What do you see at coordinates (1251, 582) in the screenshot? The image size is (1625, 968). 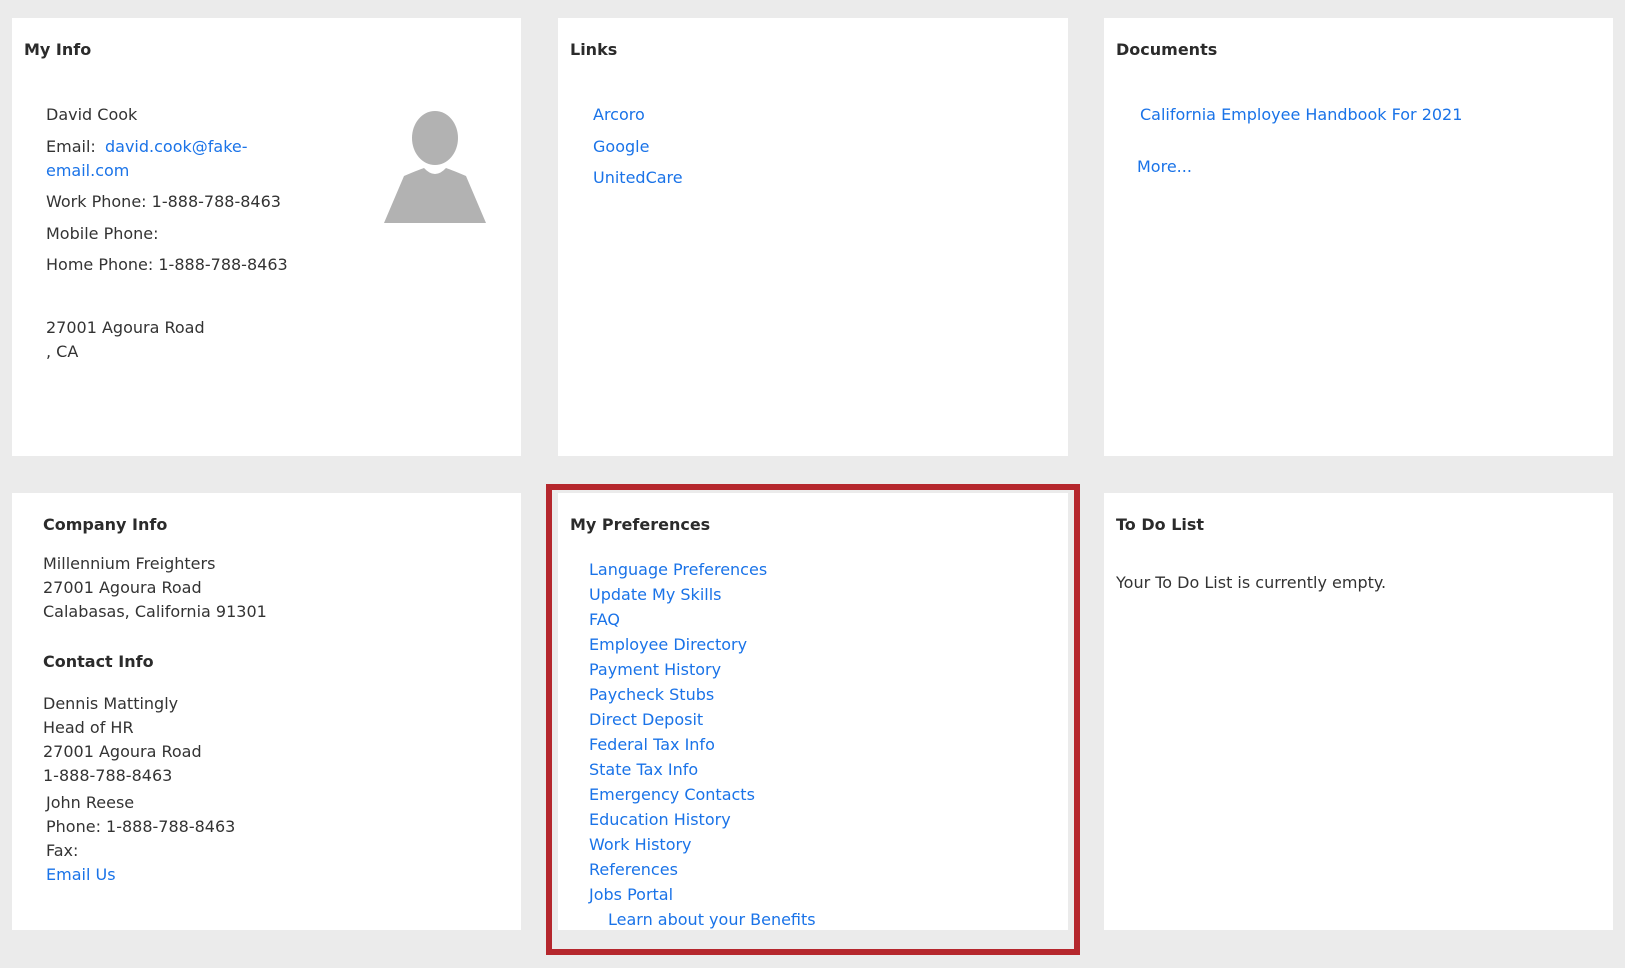 I see `todo-empty-message: Your To Do List is currently empty.` at bounding box center [1251, 582].